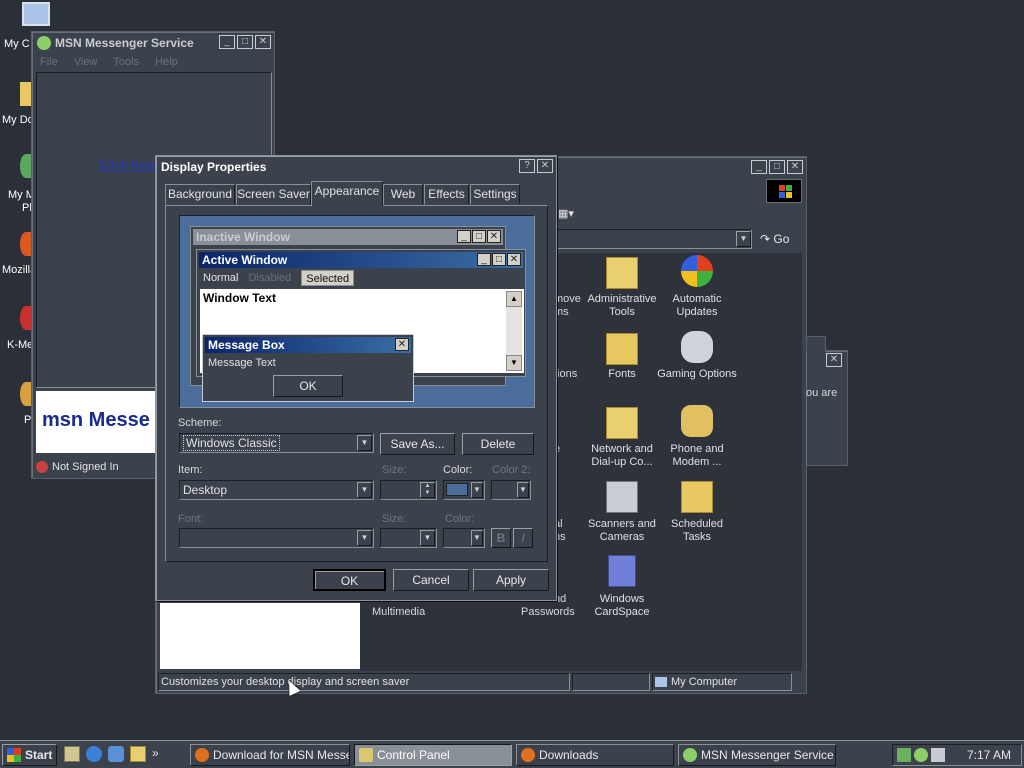  I want to click on my-computer-icon, so click(36, 14).